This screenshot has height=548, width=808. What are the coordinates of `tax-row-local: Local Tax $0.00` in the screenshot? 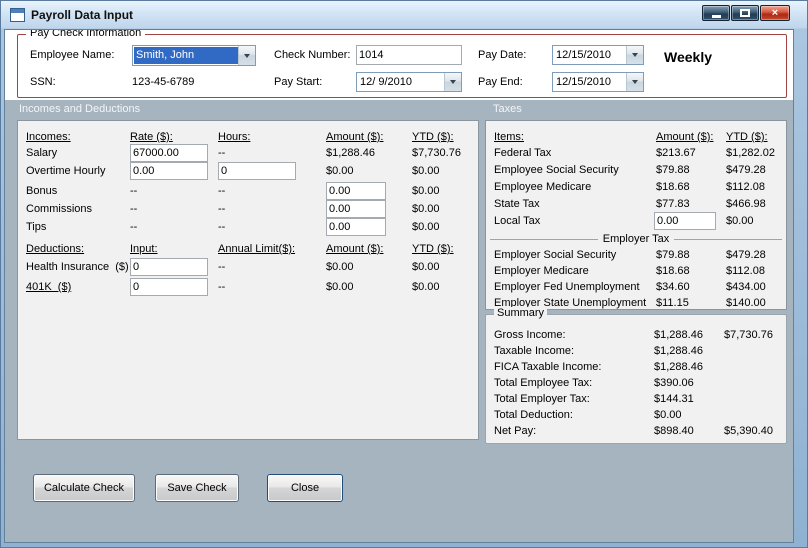 It's located at (636, 221).